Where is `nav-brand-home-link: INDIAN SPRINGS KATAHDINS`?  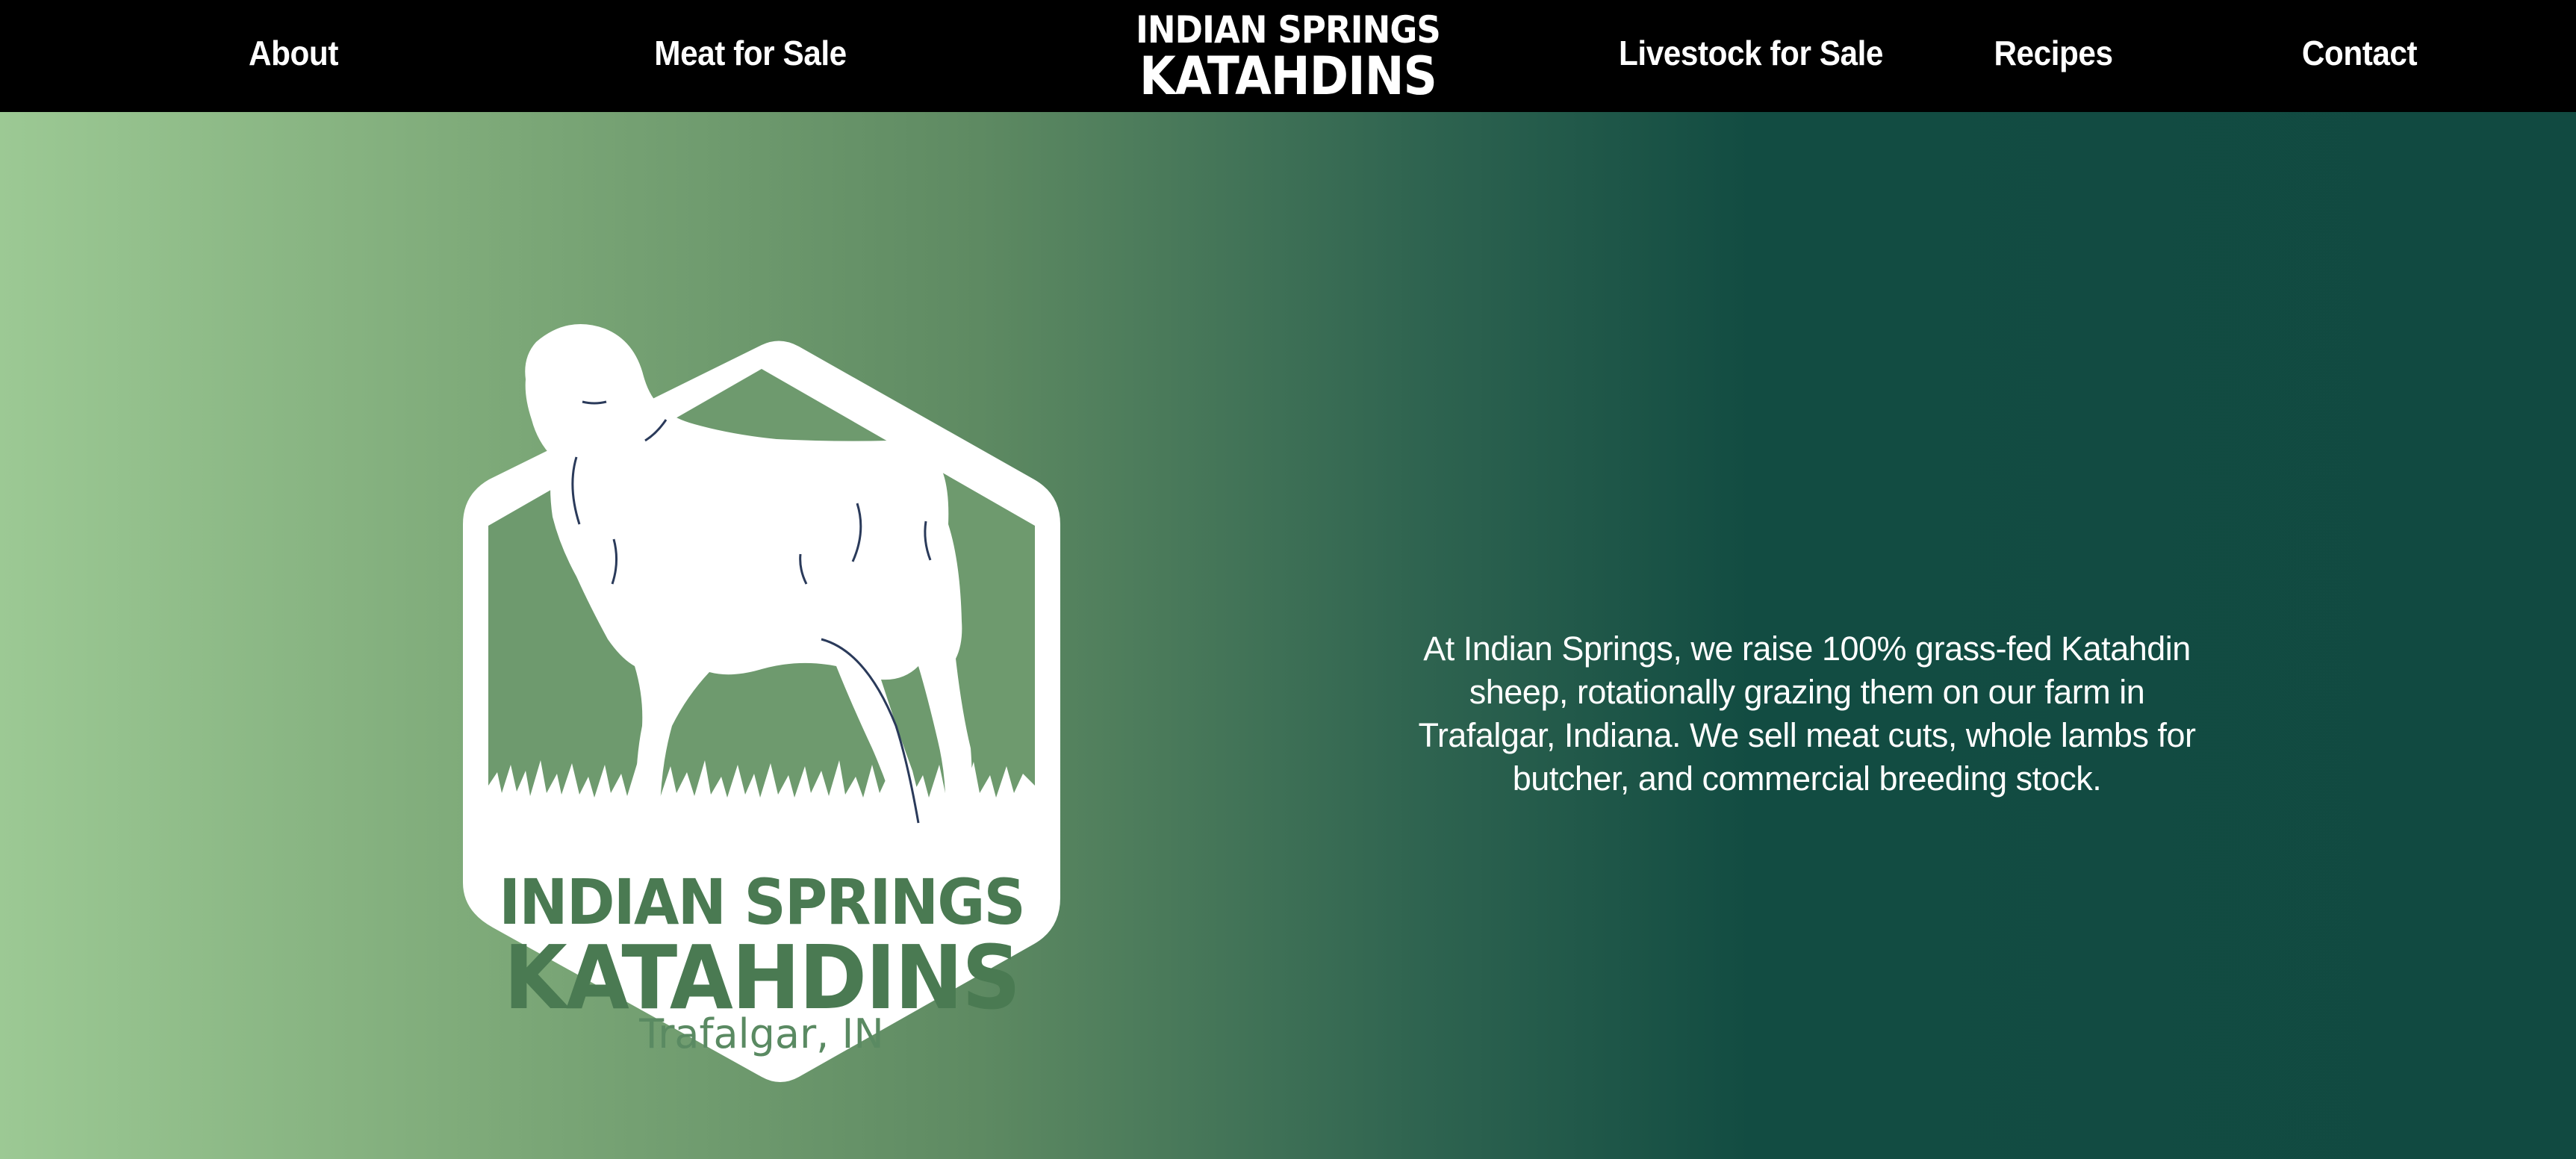
nav-brand-home-link: INDIAN SPRINGS KATAHDINS is located at coordinates (1288, 56).